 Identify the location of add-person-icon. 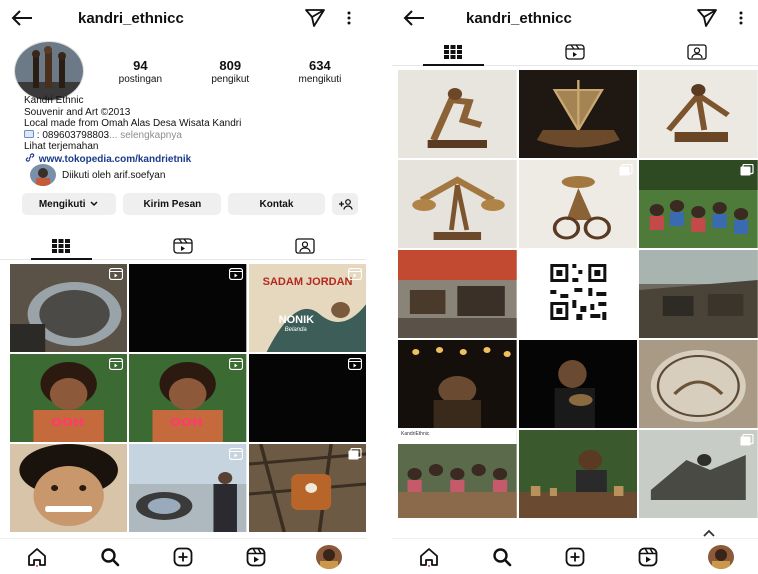
(345, 204).